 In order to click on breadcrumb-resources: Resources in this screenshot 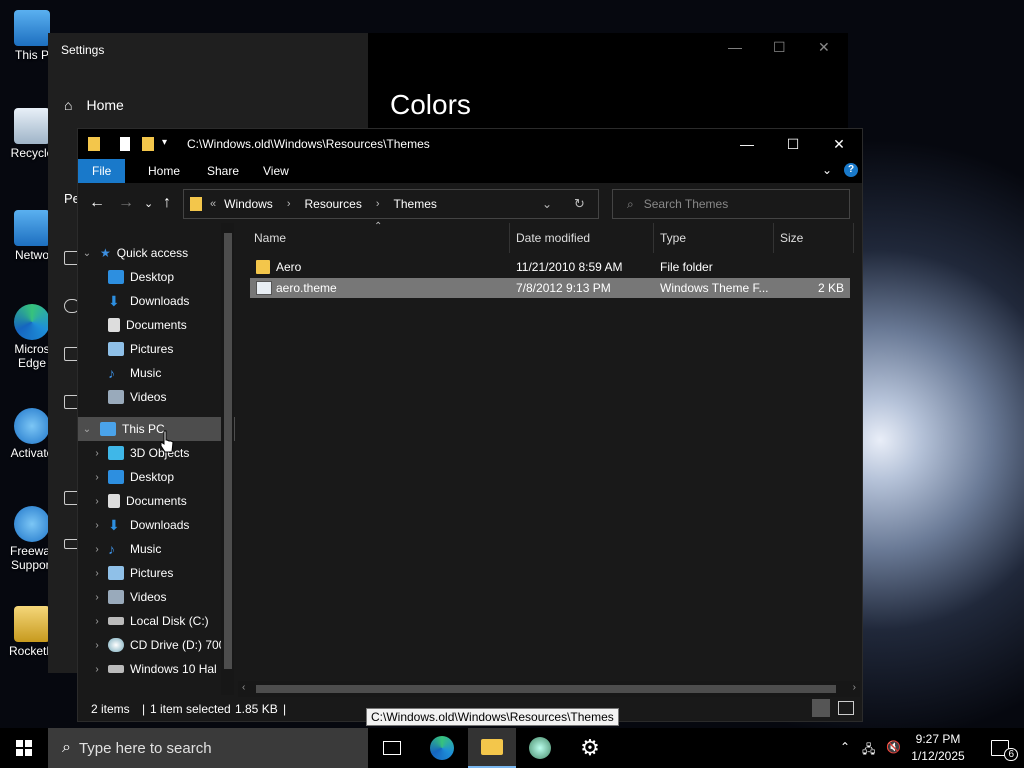, I will do `click(332, 204)`.